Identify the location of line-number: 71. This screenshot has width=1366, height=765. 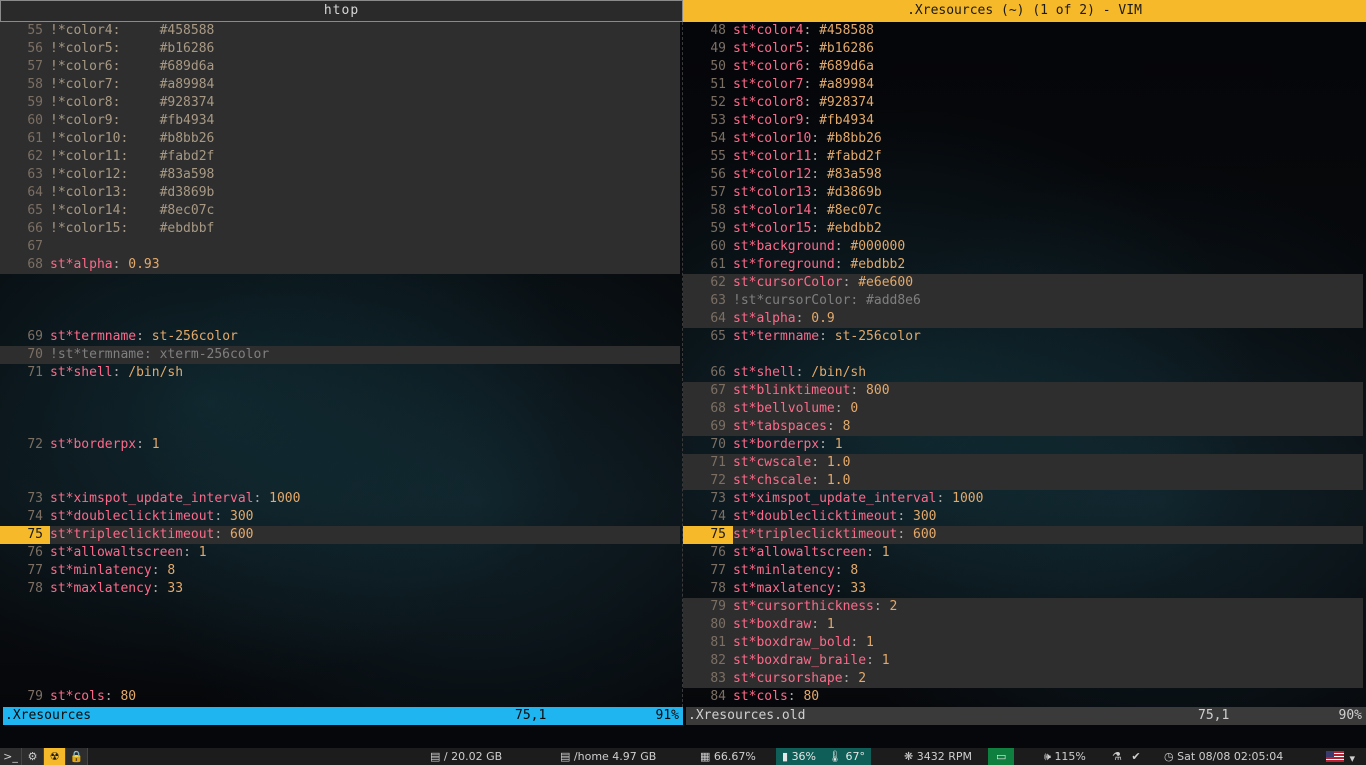
(718, 462).